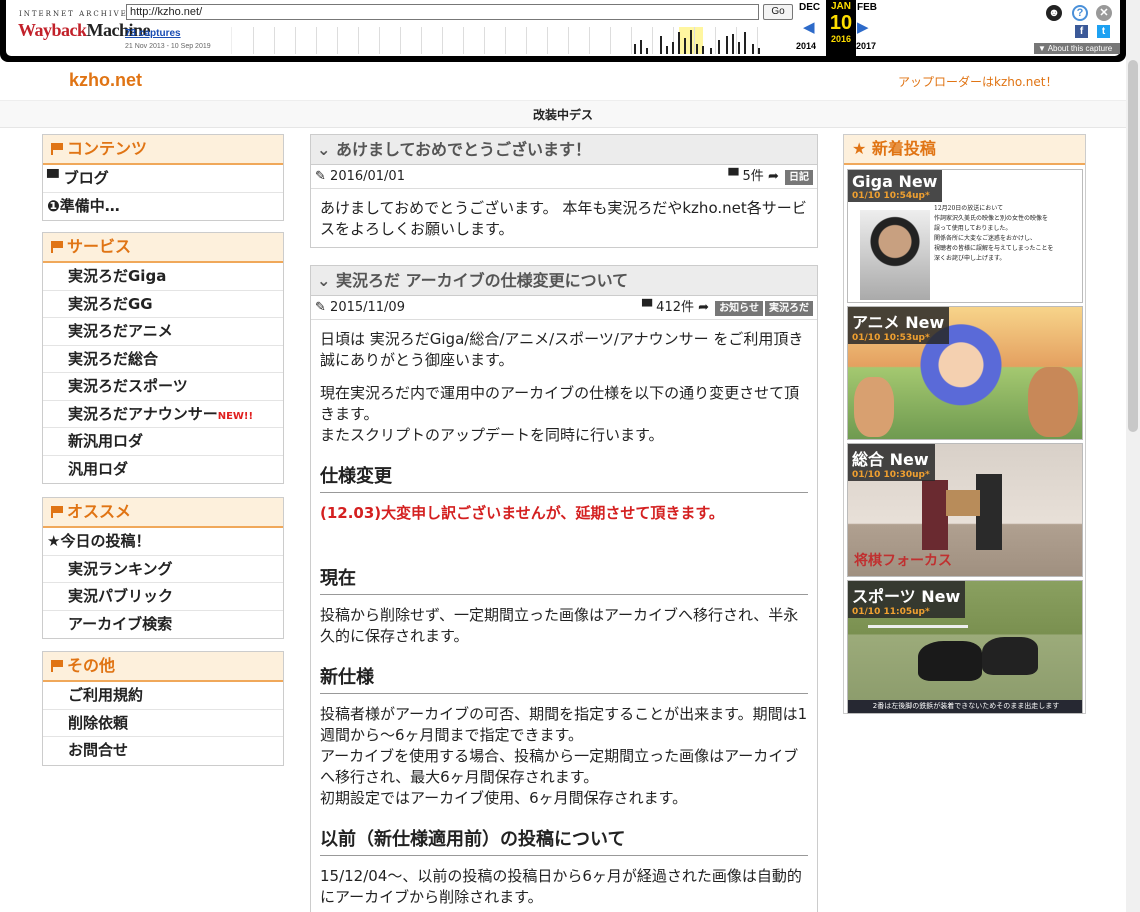 The image size is (1140, 912). Describe the element at coordinates (163, 387) in the screenshot. I see `sidebar-item-sports: 実況ろだスポーツ` at that location.